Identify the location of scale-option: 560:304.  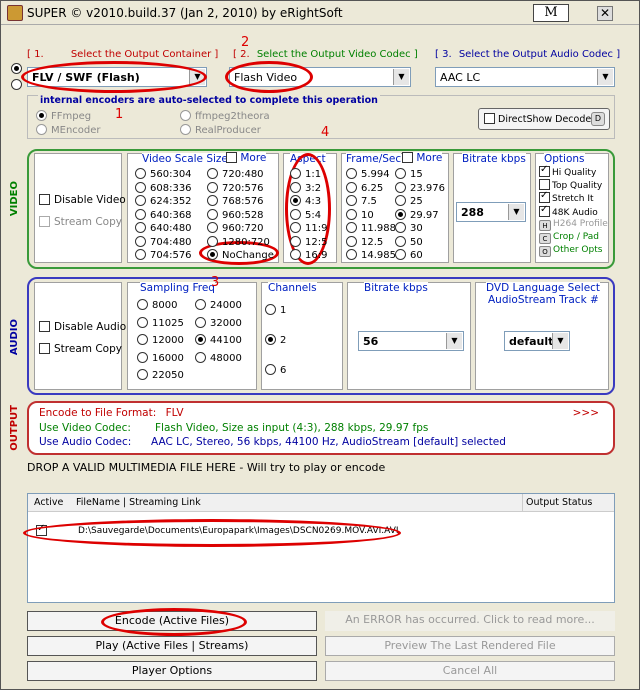
(163, 174).